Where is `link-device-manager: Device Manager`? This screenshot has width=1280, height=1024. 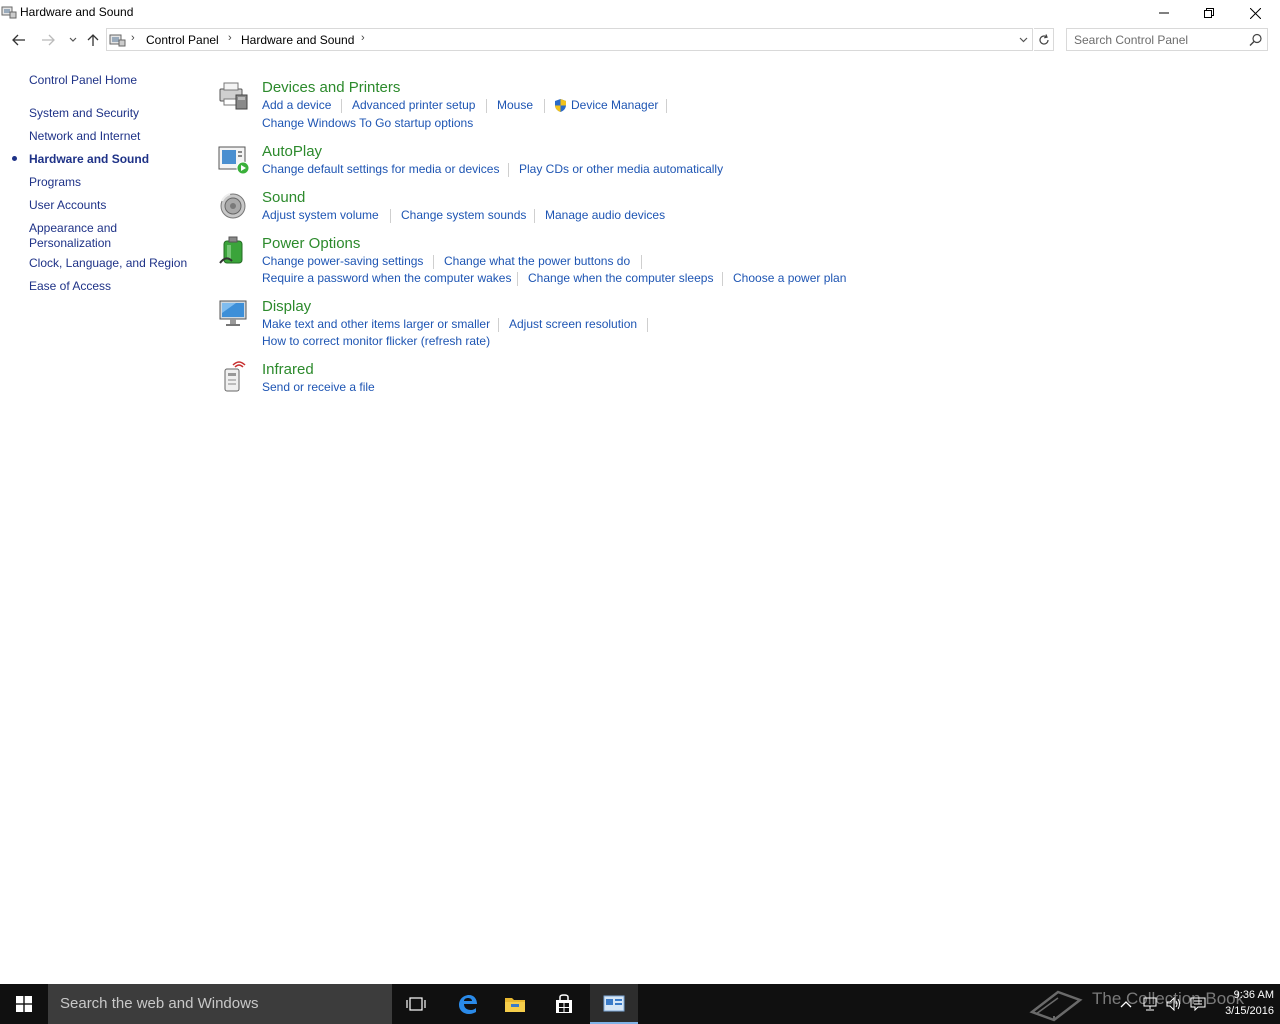 link-device-manager: Device Manager is located at coordinates (614, 105).